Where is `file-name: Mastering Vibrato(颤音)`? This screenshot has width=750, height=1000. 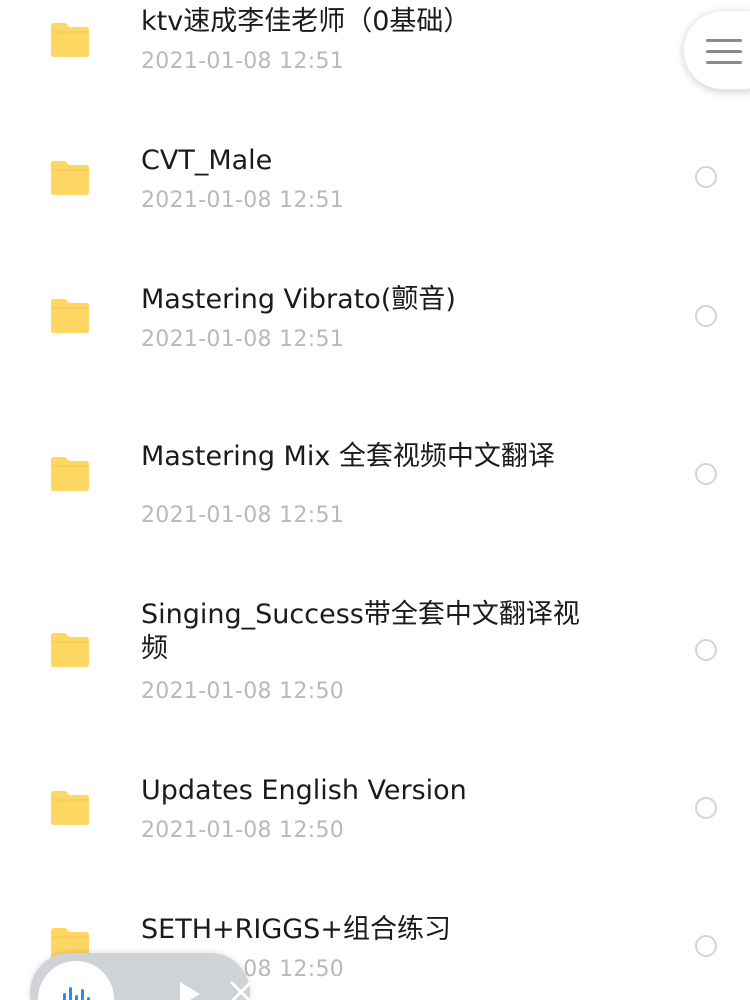
file-name: Mastering Vibrato(颤音) is located at coordinates (298, 299).